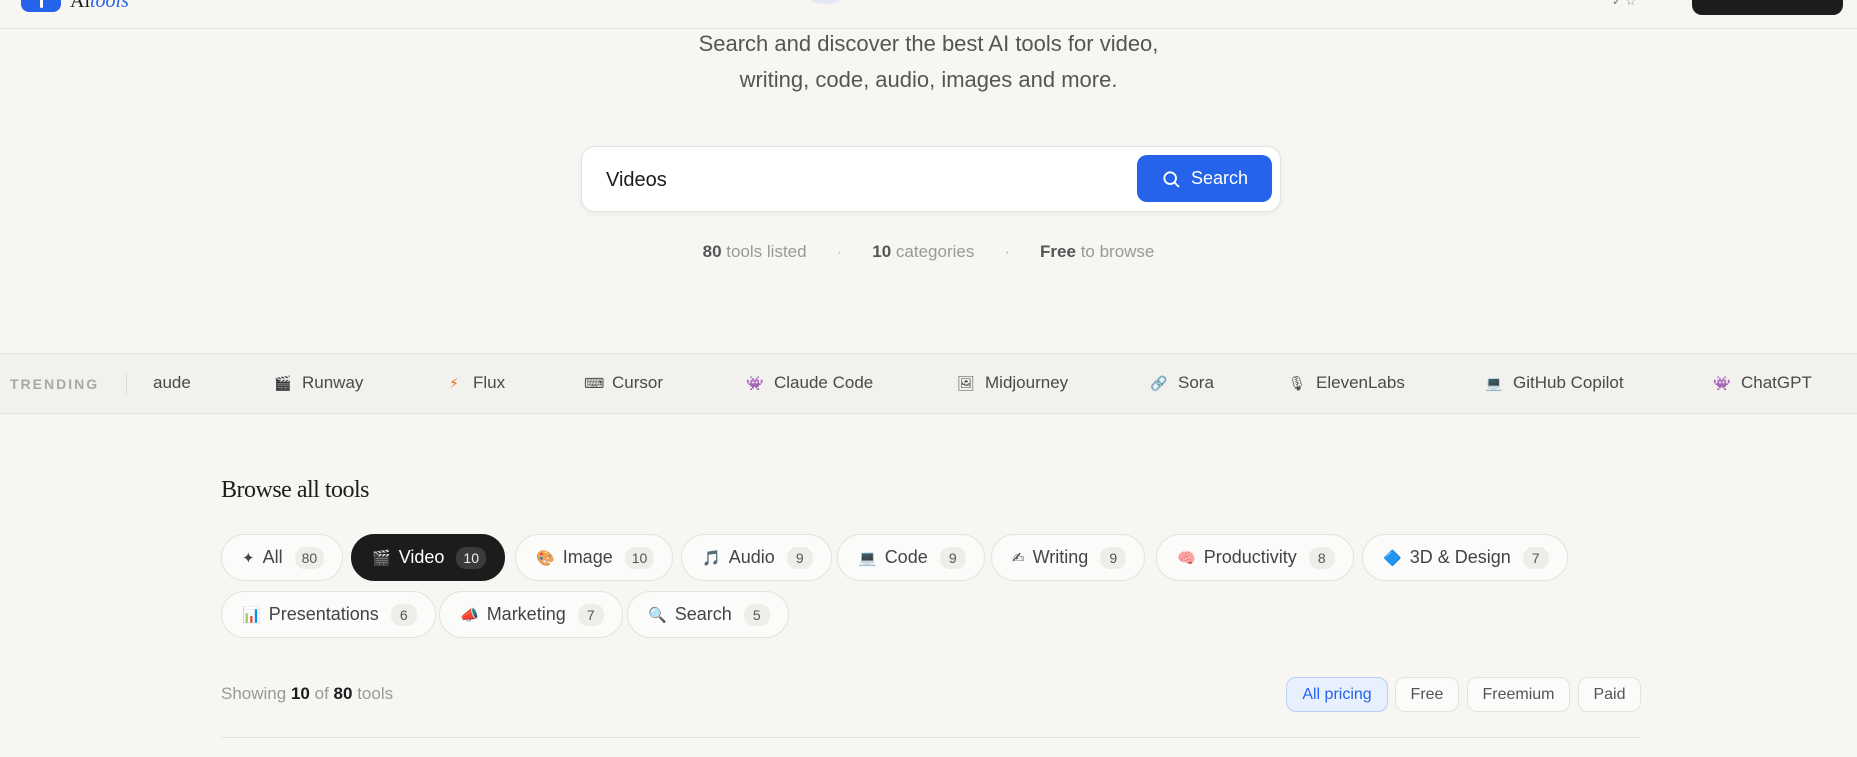 This screenshot has width=1857, height=757. Describe the element at coordinates (1427, 694) in the screenshot. I see `pricing-filter-free: Free` at that location.